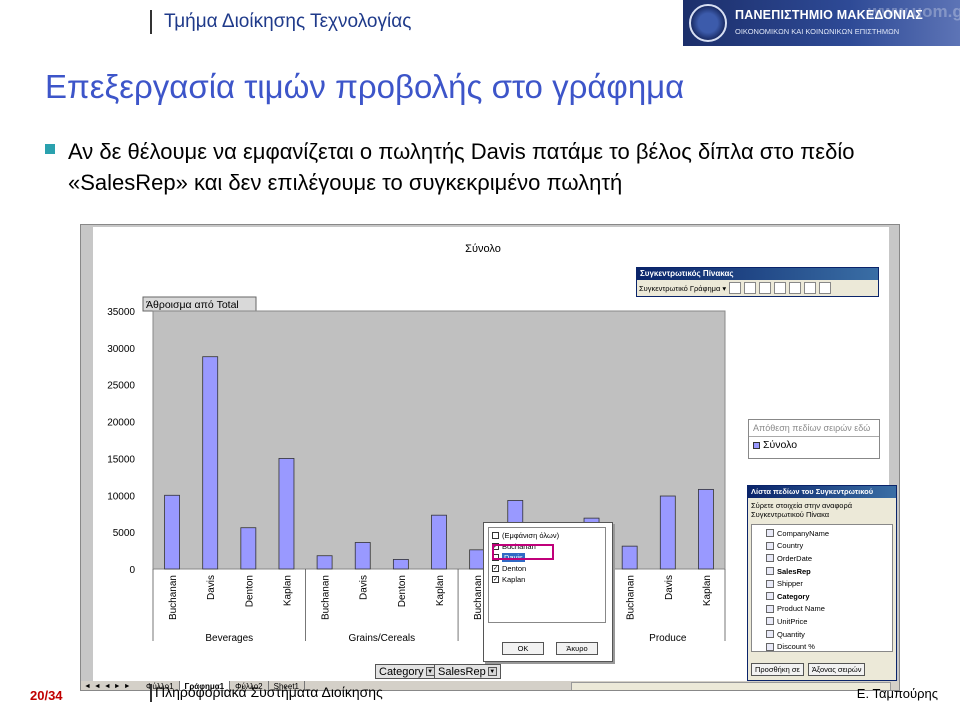 This screenshot has height=720, width=960. Describe the element at coordinates (50, 149) in the screenshot. I see `bullet-square-icon` at that location.